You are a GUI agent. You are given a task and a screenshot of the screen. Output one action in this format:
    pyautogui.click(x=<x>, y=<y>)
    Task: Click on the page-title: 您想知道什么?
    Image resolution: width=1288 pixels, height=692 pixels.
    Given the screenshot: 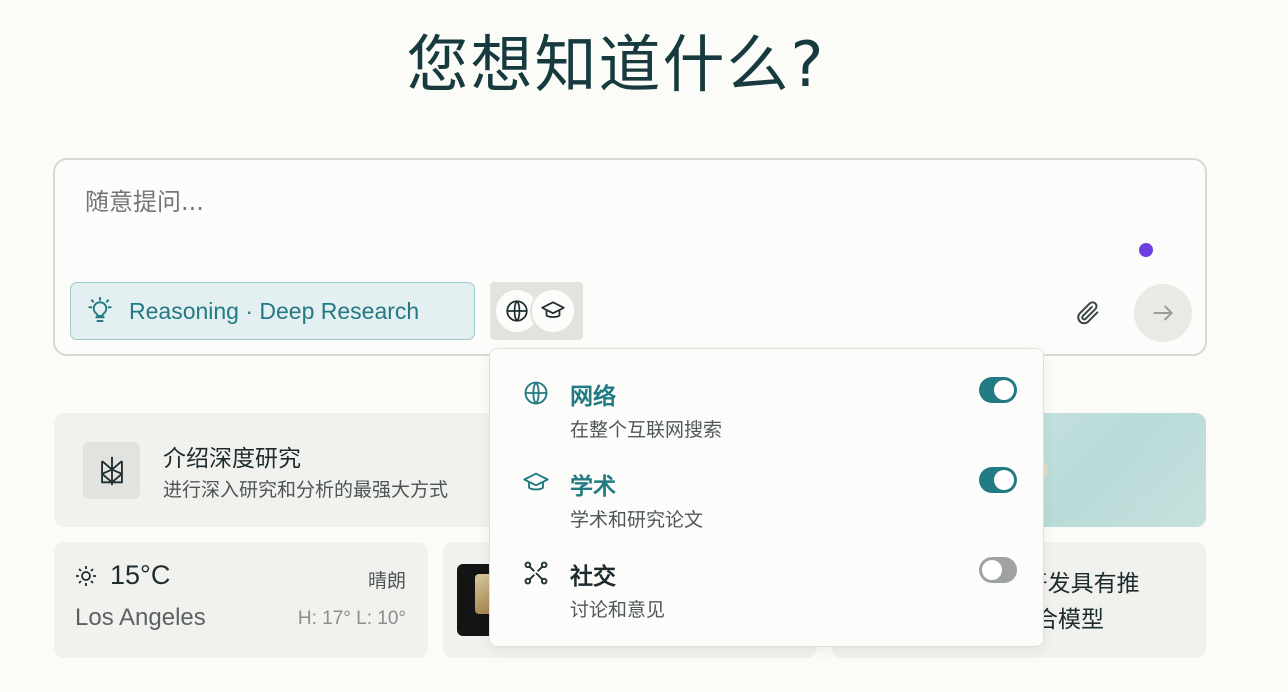 What is the action you would take?
    pyautogui.click(x=616, y=64)
    